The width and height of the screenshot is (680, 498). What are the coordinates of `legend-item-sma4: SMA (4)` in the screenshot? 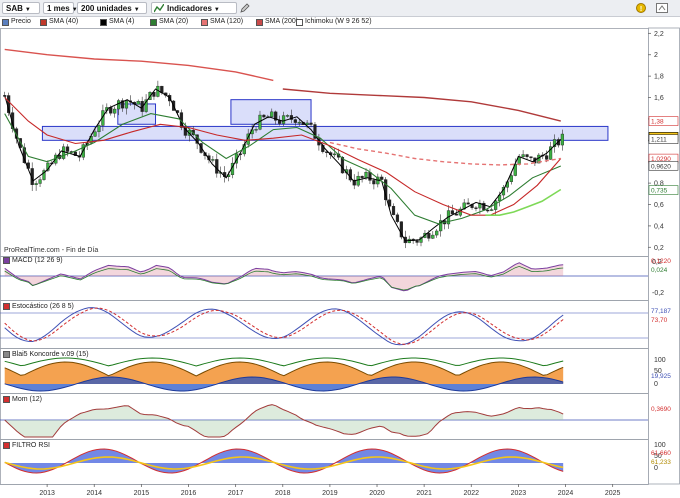 It's located at (117, 22).